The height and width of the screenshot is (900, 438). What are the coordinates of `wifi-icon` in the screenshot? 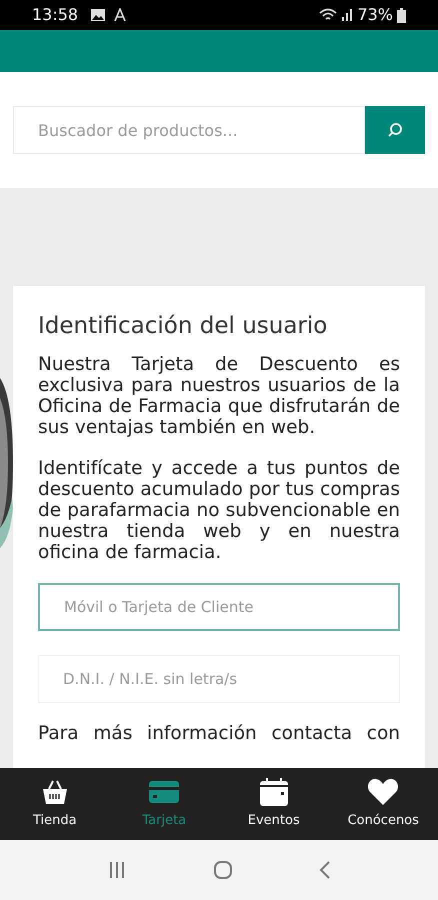 It's located at (328, 15).